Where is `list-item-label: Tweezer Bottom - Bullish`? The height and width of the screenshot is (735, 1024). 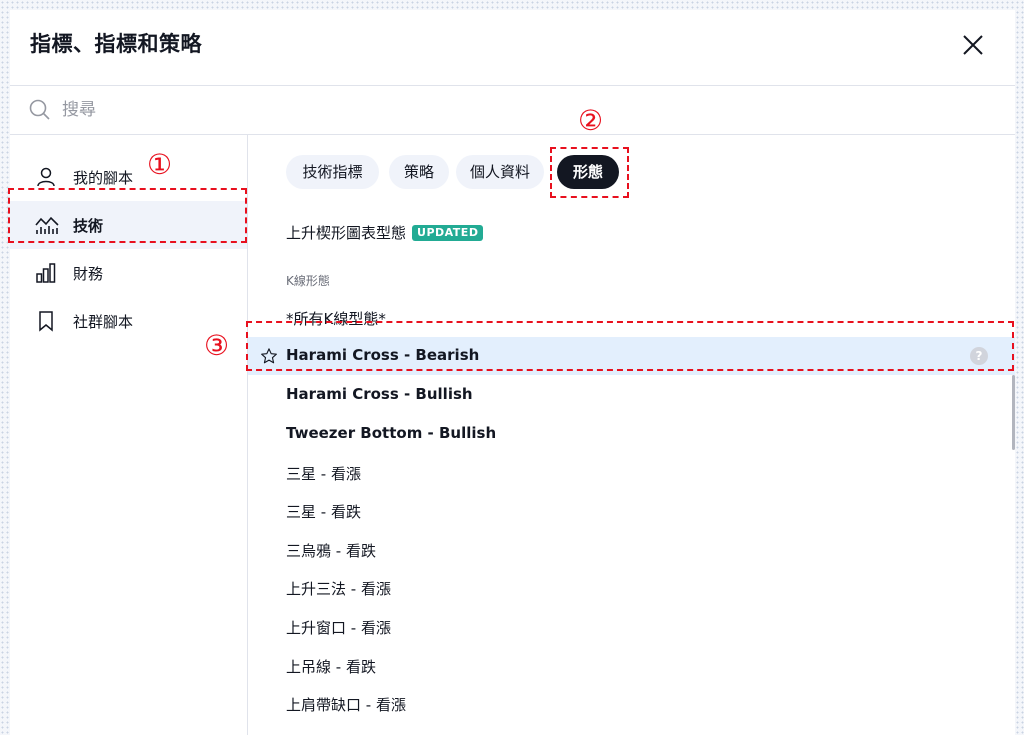
list-item-label: Tweezer Bottom - Bullish is located at coordinates (391, 433).